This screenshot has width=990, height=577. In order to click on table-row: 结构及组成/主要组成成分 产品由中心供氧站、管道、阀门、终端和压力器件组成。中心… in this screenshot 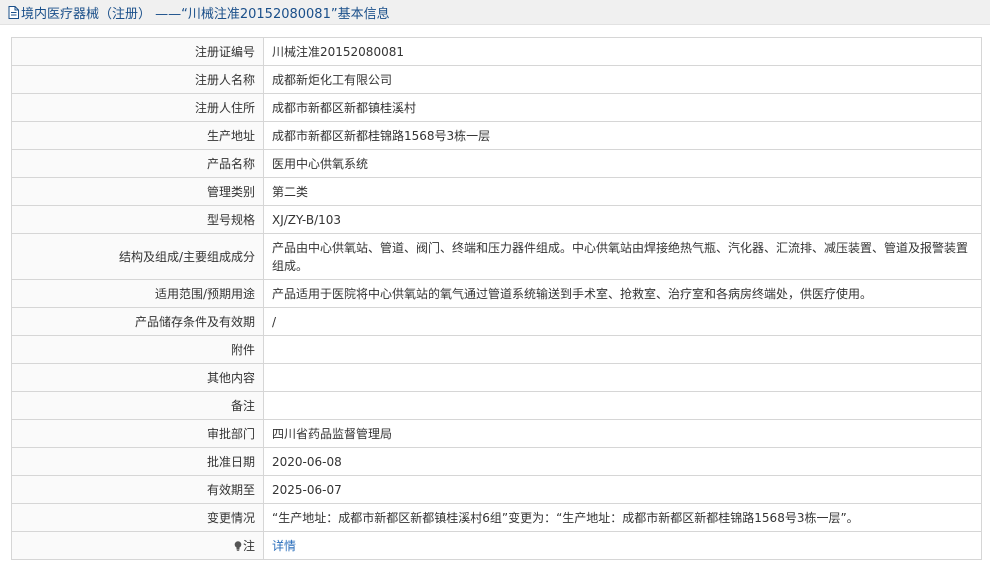, I will do `click(496, 256)`.